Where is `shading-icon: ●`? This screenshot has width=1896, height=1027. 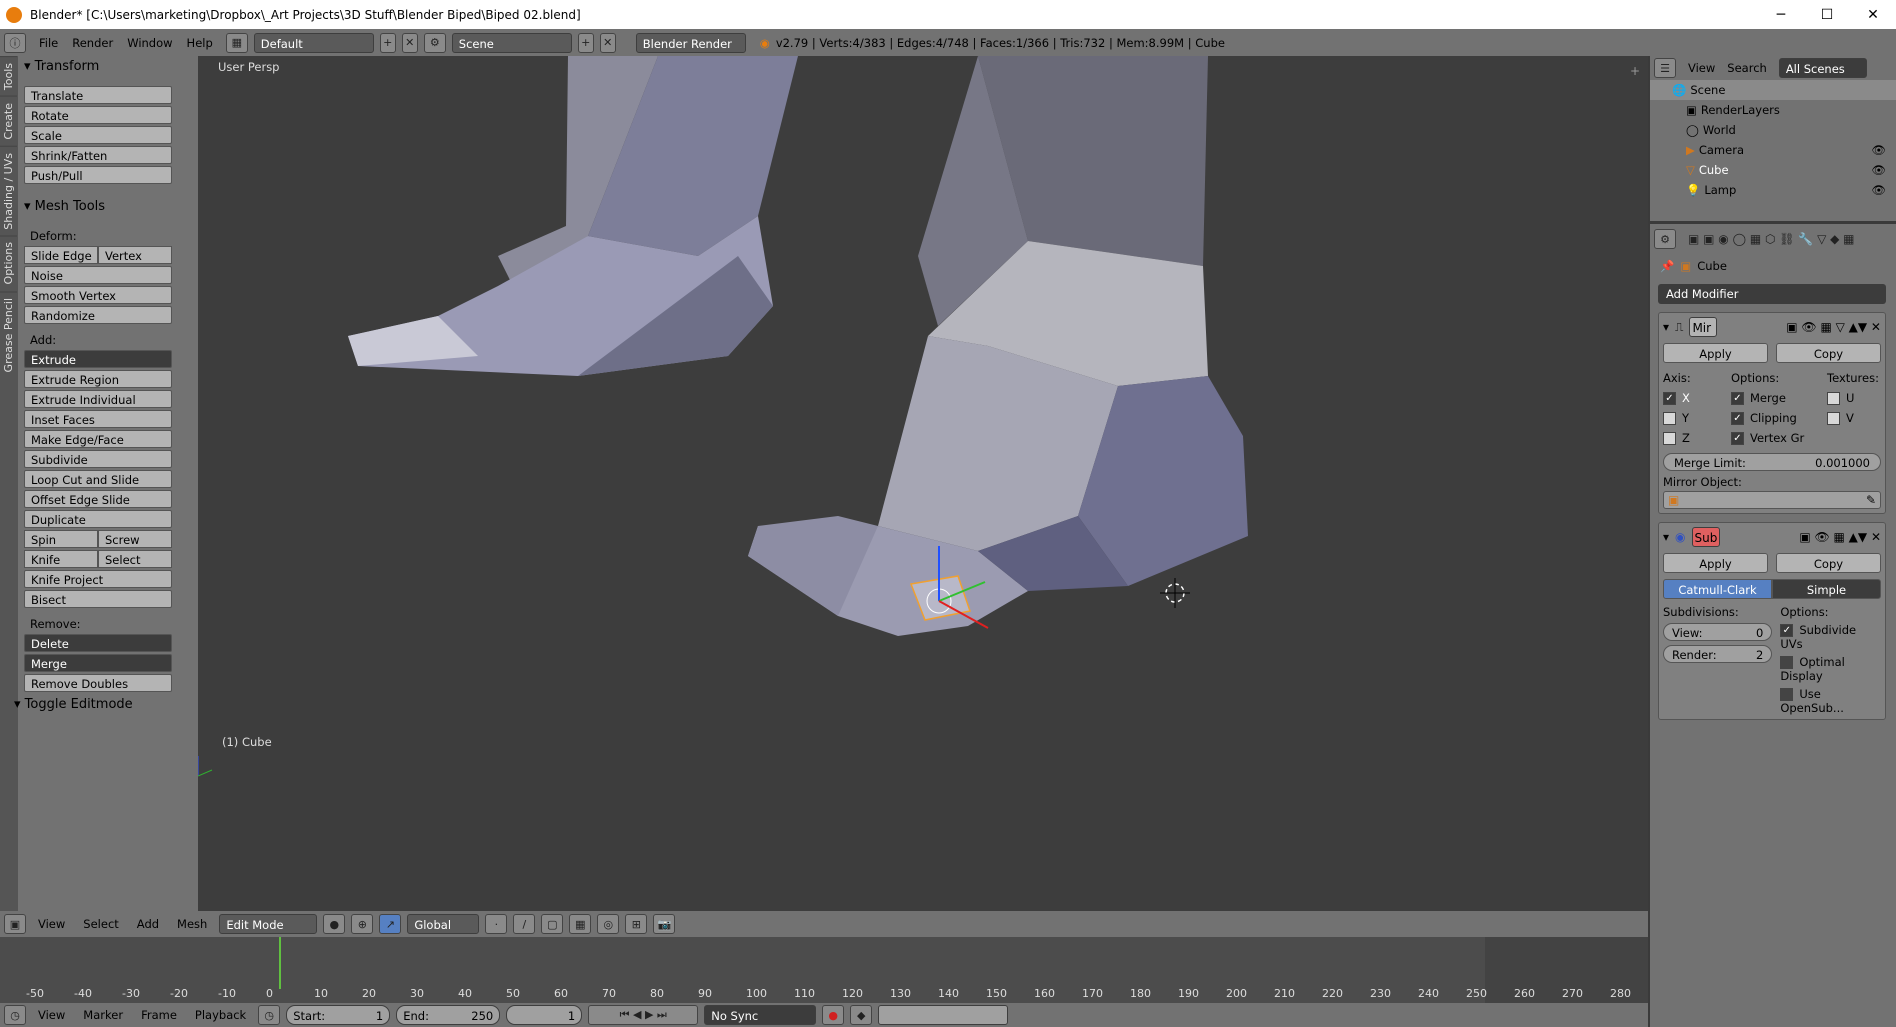
shading-icon: ● is located at coordinates (334, 924).